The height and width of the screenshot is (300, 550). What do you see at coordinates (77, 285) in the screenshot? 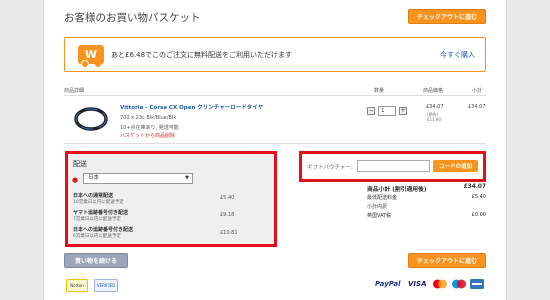
I see `norton-badge: Norton` at bounding box center [77, 285].